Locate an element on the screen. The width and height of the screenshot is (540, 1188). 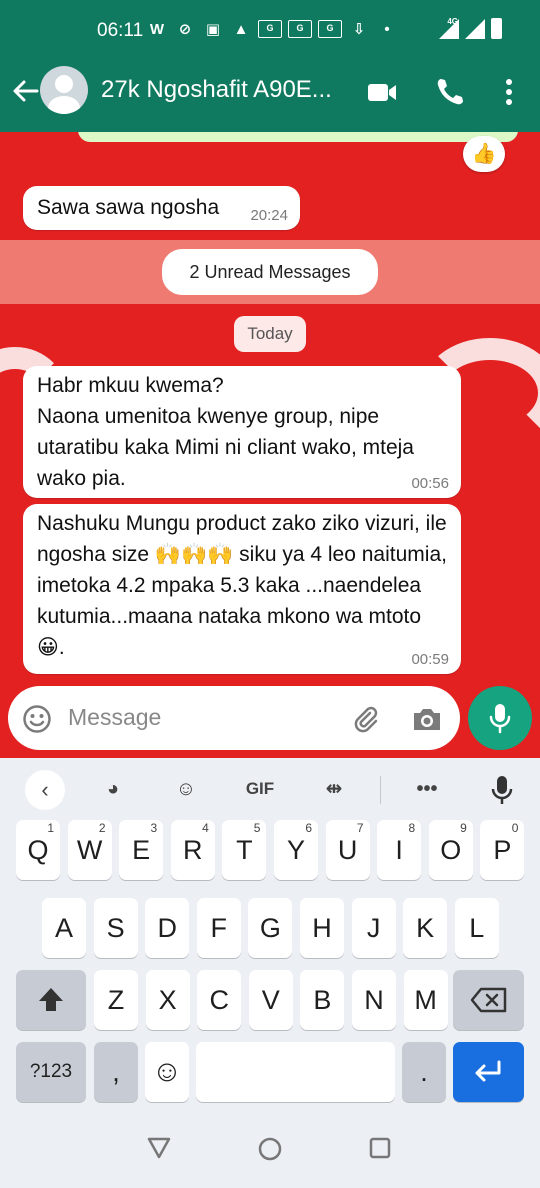
key-j: J is located at coordinates (373, 928).